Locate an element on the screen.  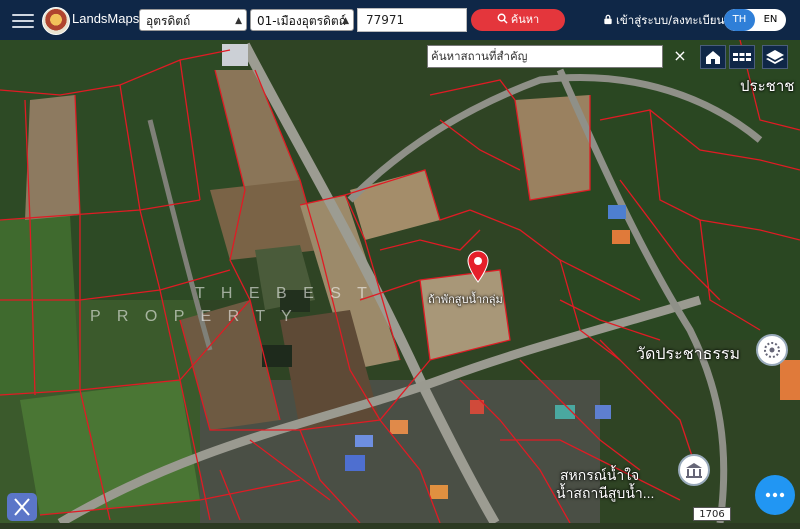
measure-tools-button is located at coordinates (22, 507).